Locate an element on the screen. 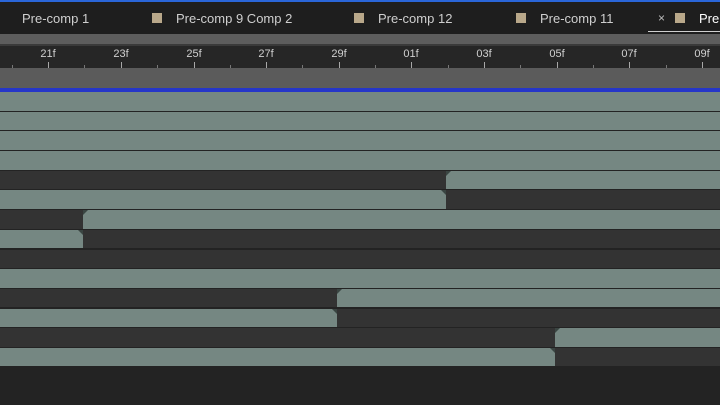 The image size is (720, 405). tab-pre-comp-1: Pre-comp 1 is located at coordinates (44, 18).